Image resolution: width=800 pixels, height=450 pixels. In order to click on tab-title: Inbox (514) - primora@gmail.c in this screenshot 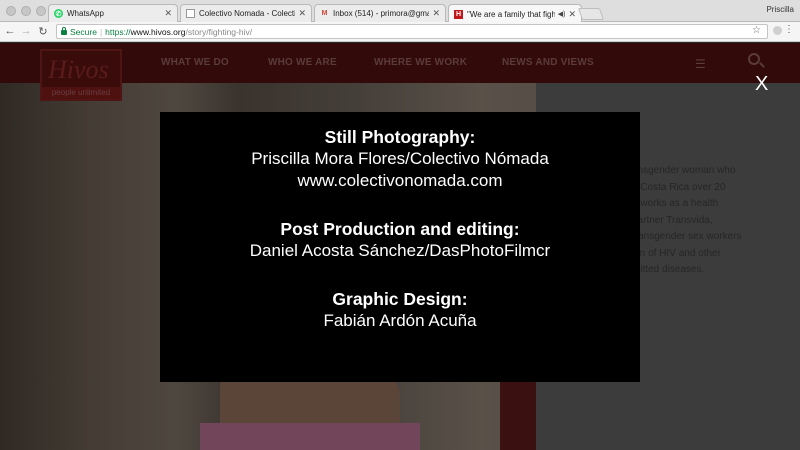, I will do `click(381, 13)`.